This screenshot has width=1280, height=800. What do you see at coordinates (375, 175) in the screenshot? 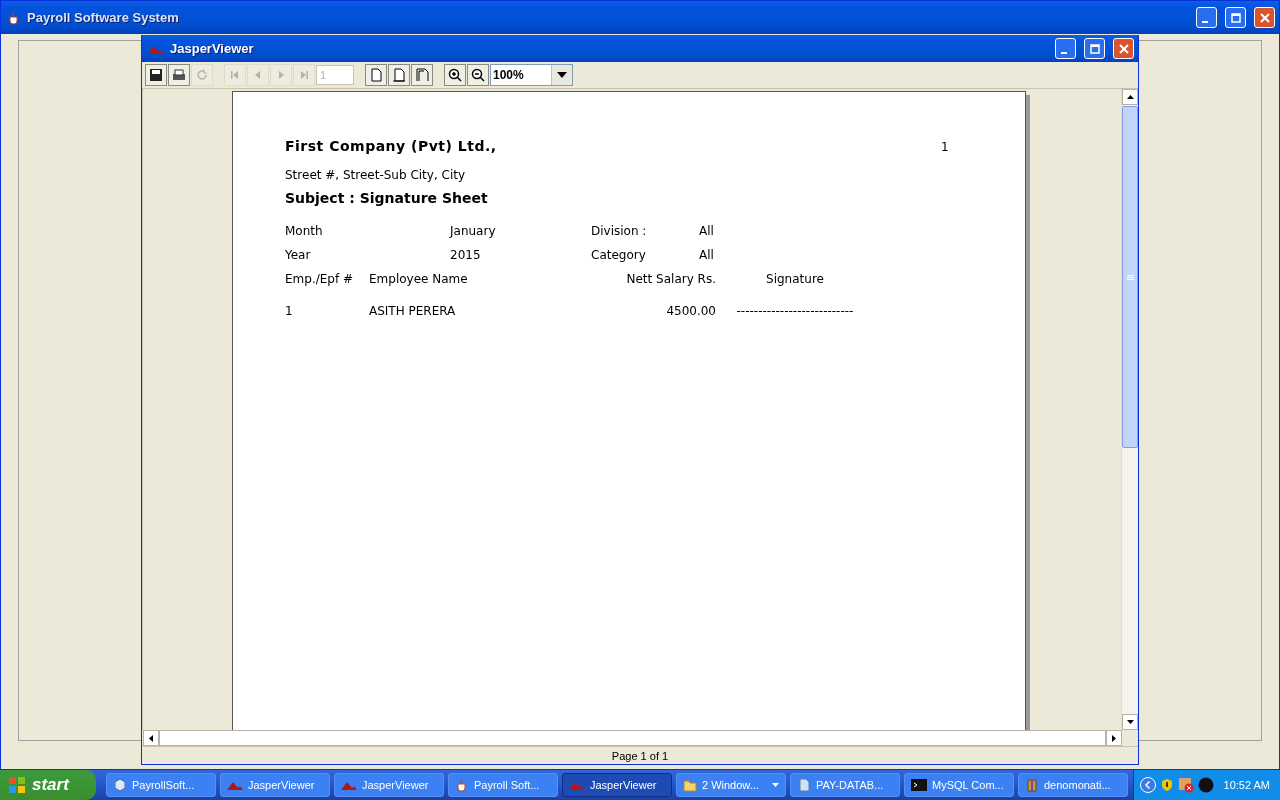
I see `company-address: Street #, Street-Sub City, City` at bounding box center [375, 175].